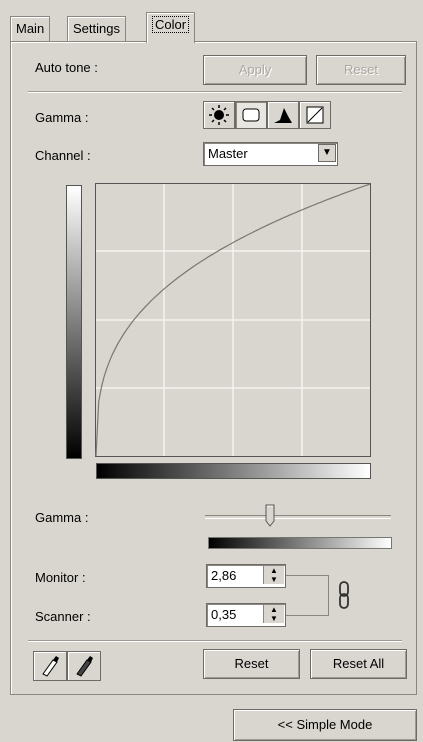 This screenshot has height=742, width=423. What do you see at coordinates (325, 725) in the screenshot?
I see `simple-mode-button: << Simple Mode` at bounding box center [325, 725].